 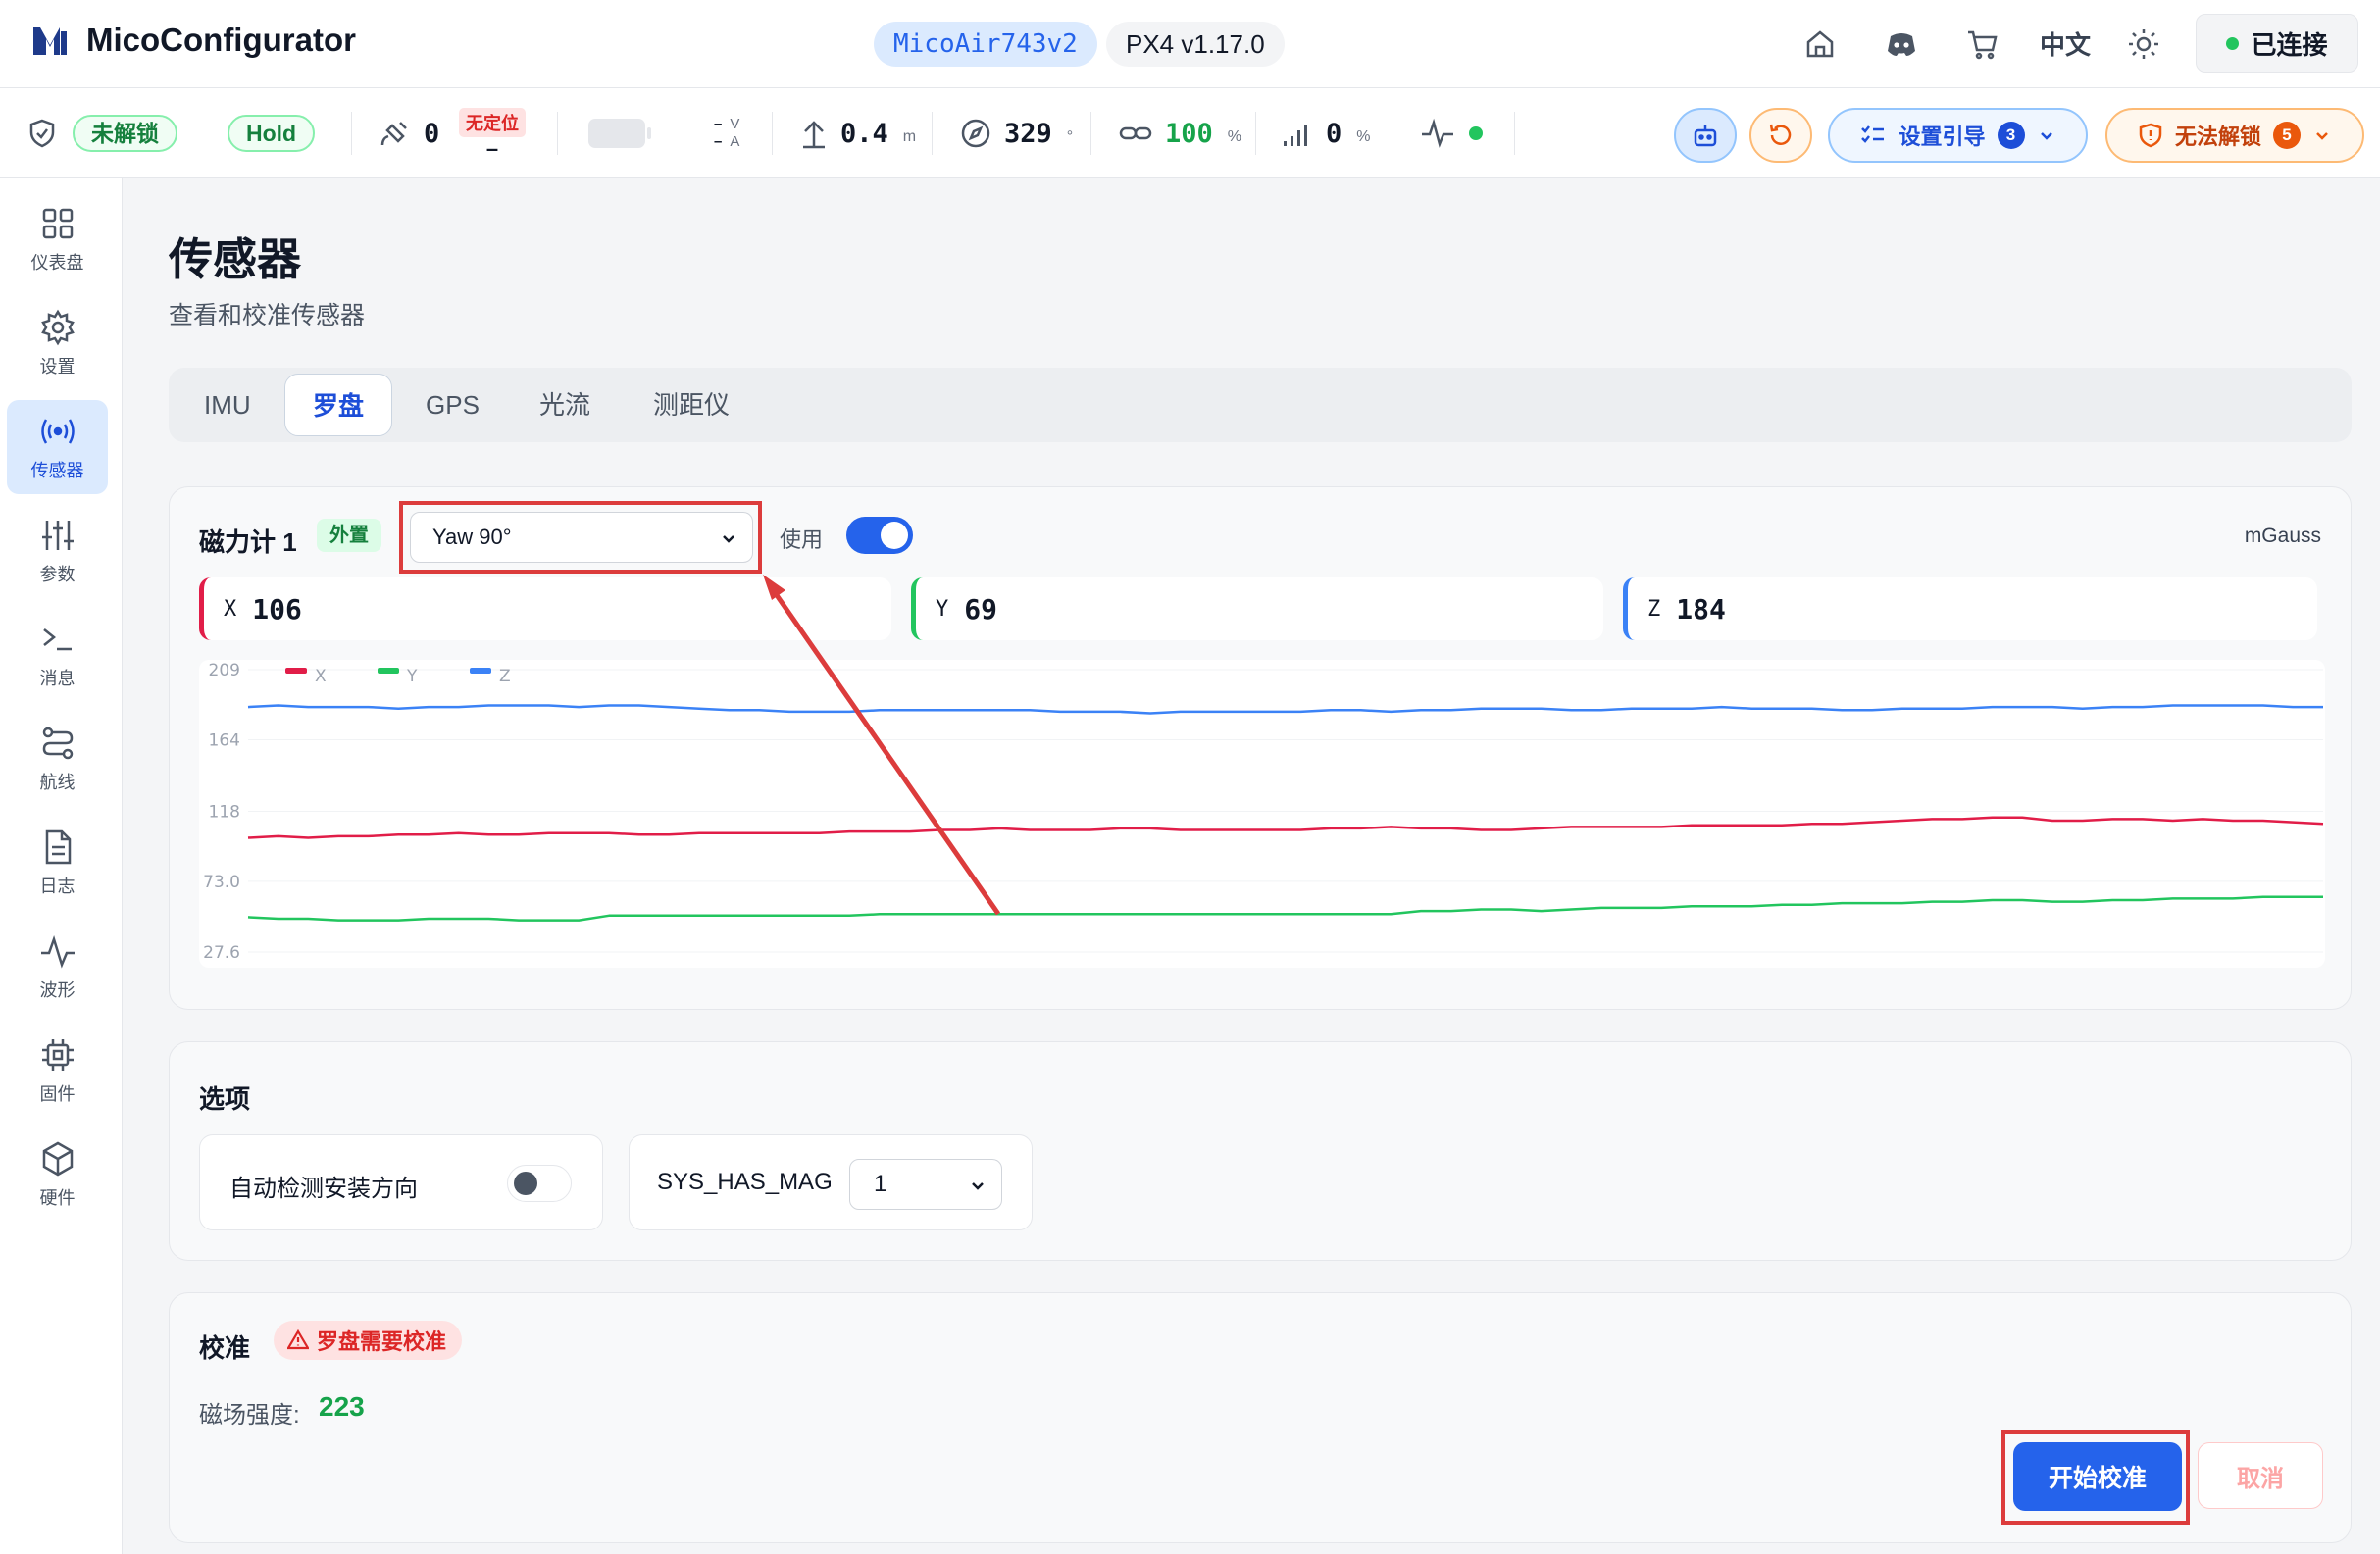 I want to click on connection-label: 已连接, so click(x=2289, y=44).